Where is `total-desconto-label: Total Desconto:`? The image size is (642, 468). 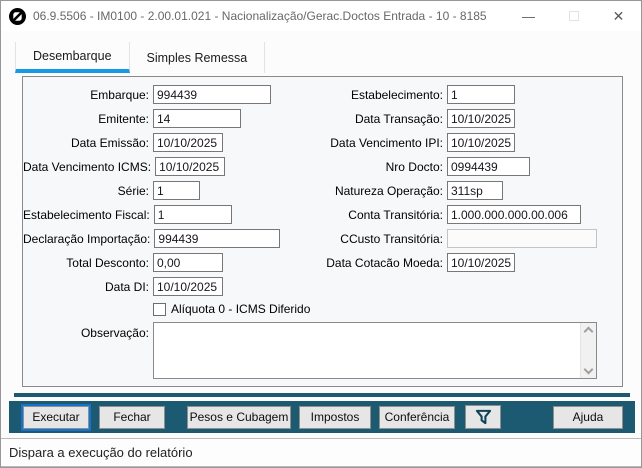
total-desconto-label: Total Desconto: is located at coordinates (107, 262).